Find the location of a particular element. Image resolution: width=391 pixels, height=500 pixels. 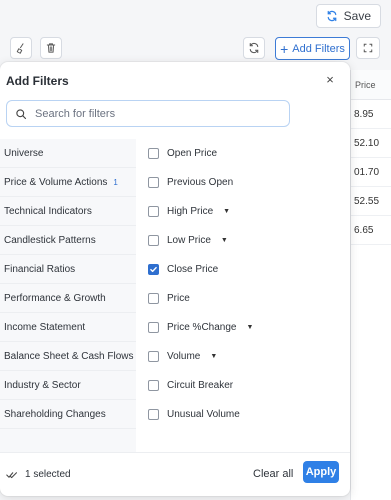

category-label: Price & Volume Actions is located at coordinates (56, 182).